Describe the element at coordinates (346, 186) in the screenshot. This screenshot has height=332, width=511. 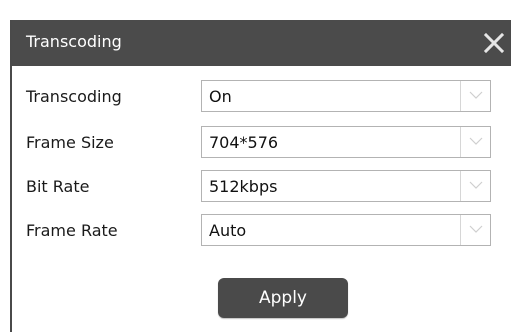
I see `bit-rate-select: 512kbps` at that location.